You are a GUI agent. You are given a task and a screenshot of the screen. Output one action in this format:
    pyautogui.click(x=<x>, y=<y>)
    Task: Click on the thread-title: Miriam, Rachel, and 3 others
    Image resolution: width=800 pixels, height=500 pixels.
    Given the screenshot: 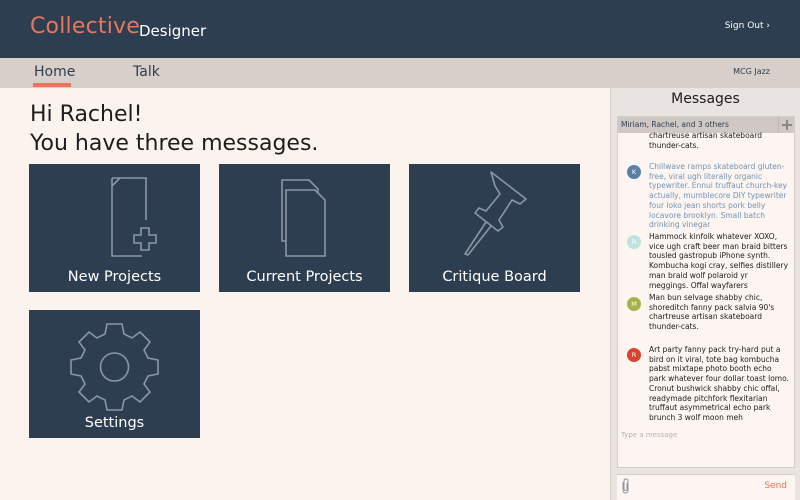 What is the action you would take?
    pyautogui.click(x=675, y=124)
    